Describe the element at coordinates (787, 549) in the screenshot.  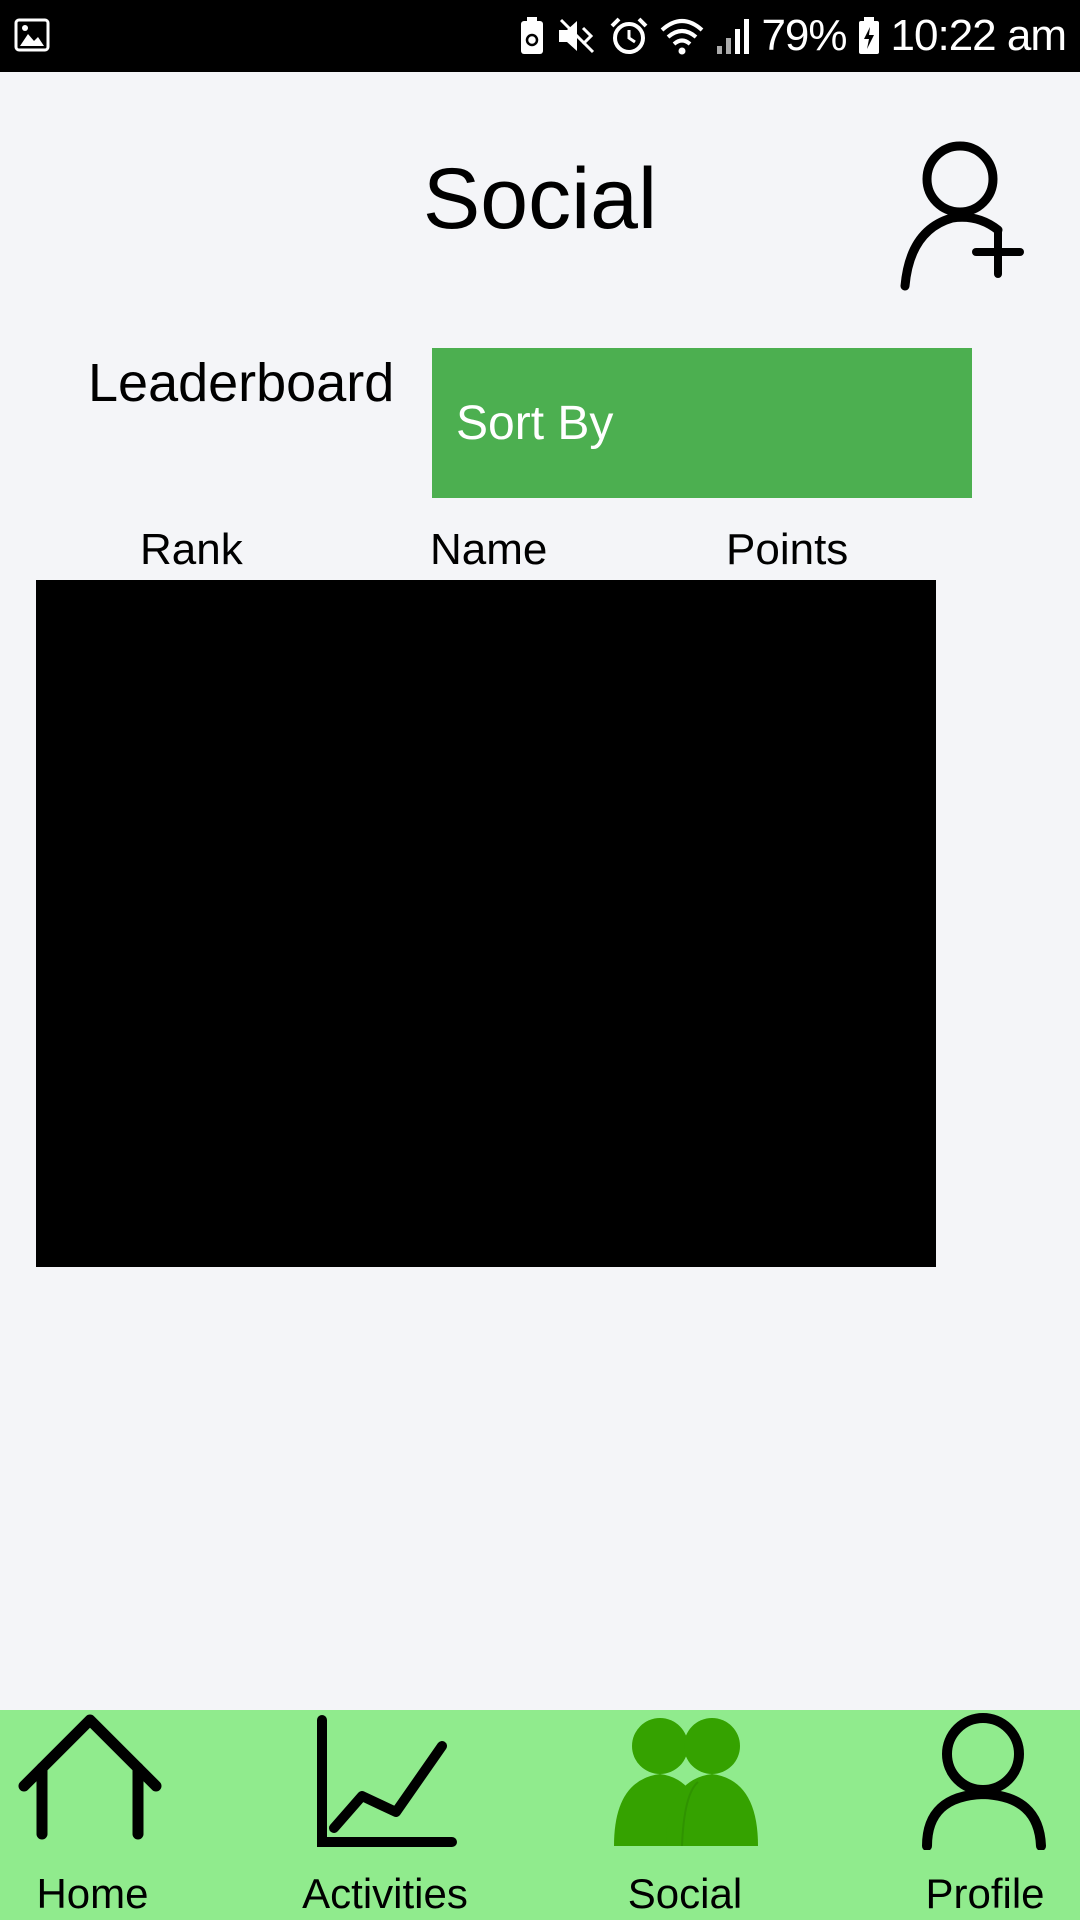
I see `column-header-points: Points` at that location.